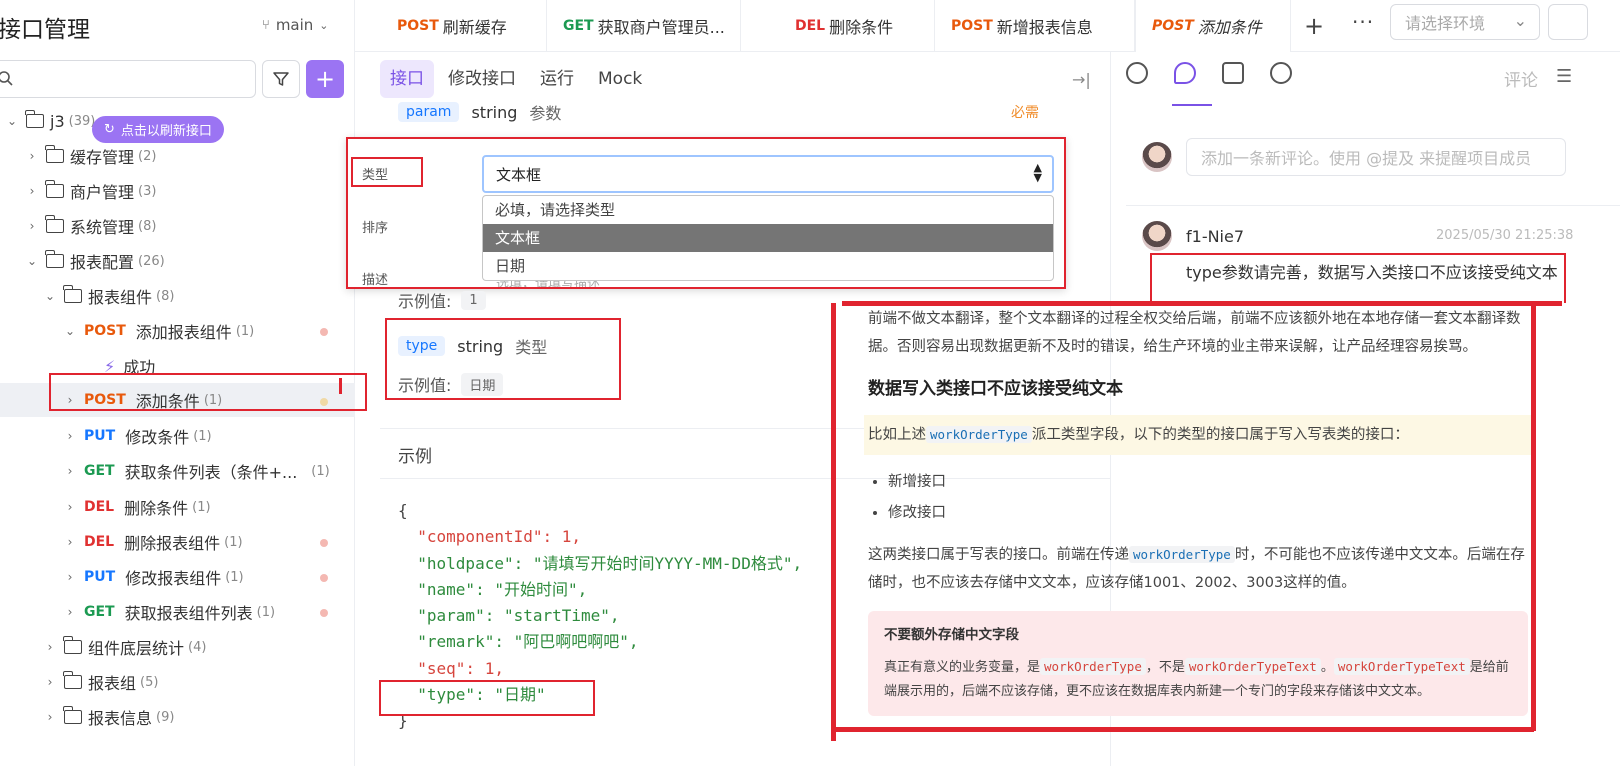 The width and height of the screenshot is (1620, 766). What do you see at coordinates (493, 589) in the screenshot?
I see `code-line: "name": "开始时间",` at bounding box center [493, 589].